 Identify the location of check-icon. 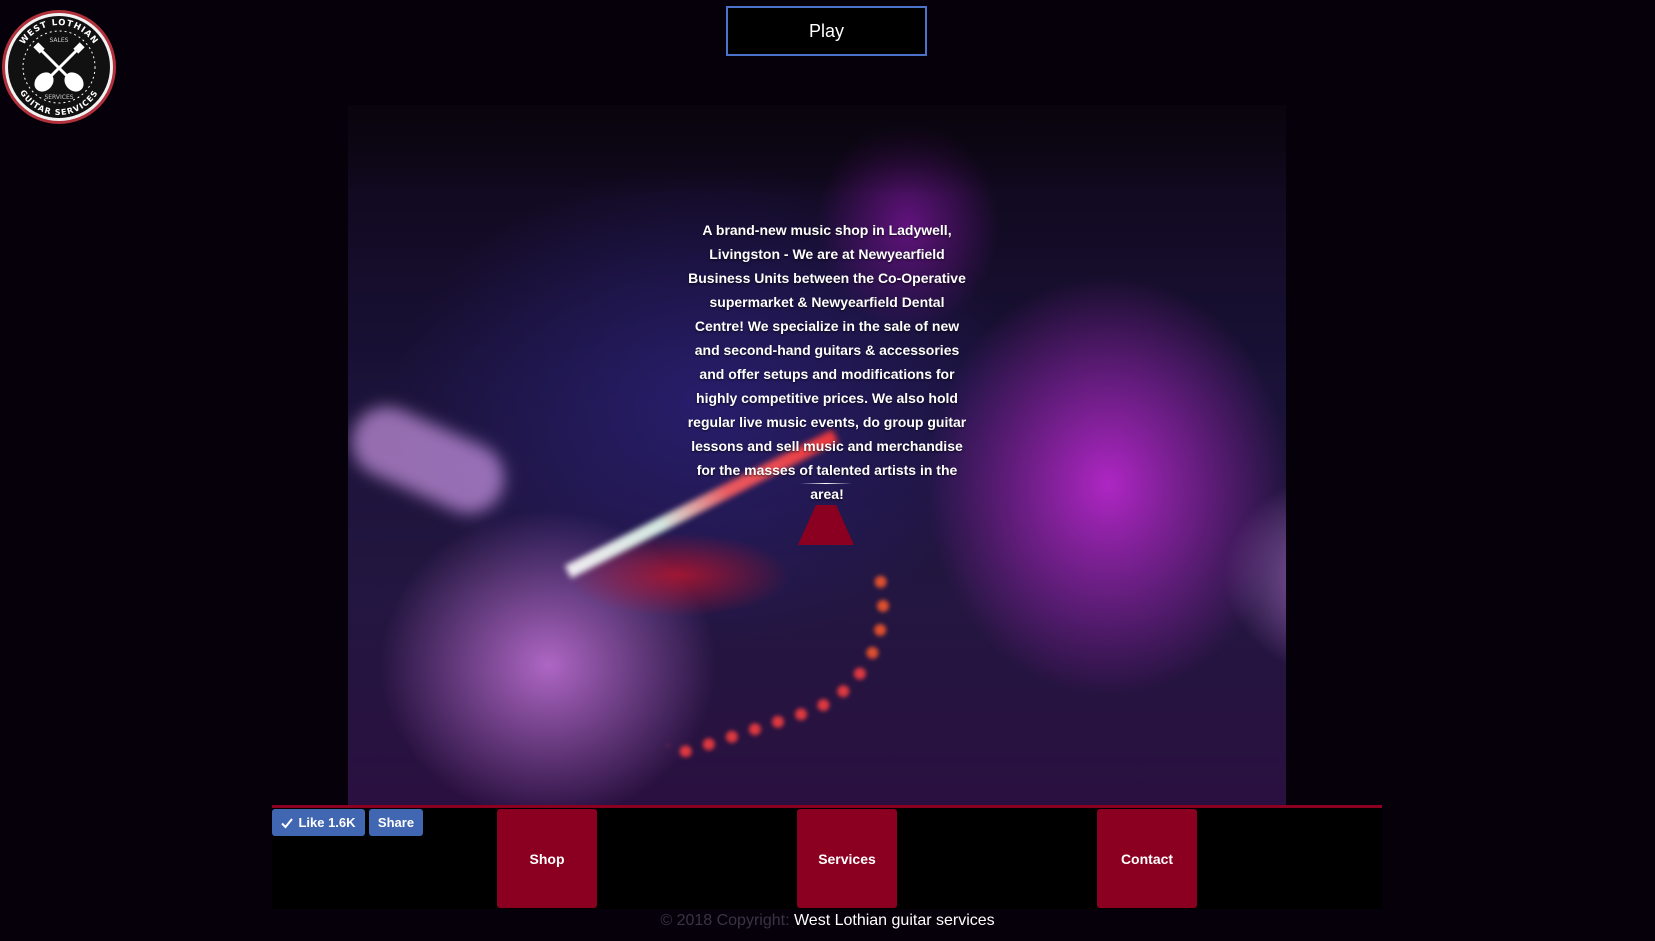
(287, 822).